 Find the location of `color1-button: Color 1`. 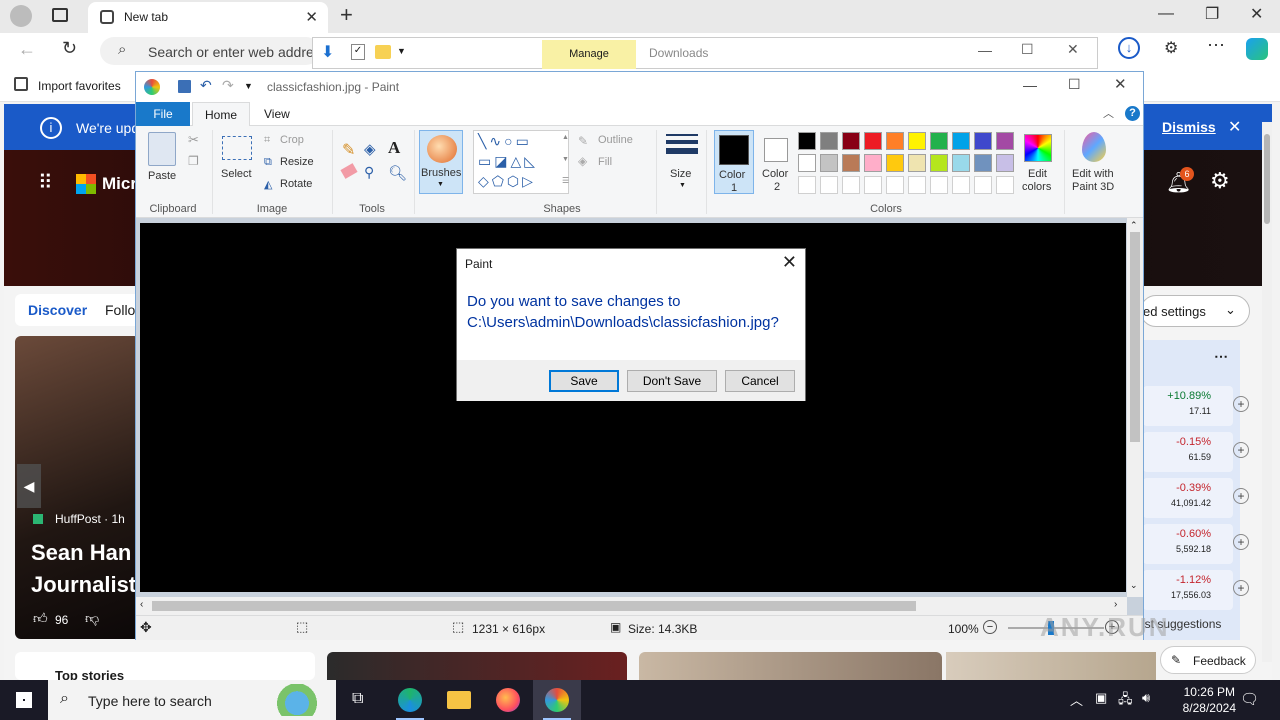

color1-button: Color 1 is located at coordinates (734, 162).